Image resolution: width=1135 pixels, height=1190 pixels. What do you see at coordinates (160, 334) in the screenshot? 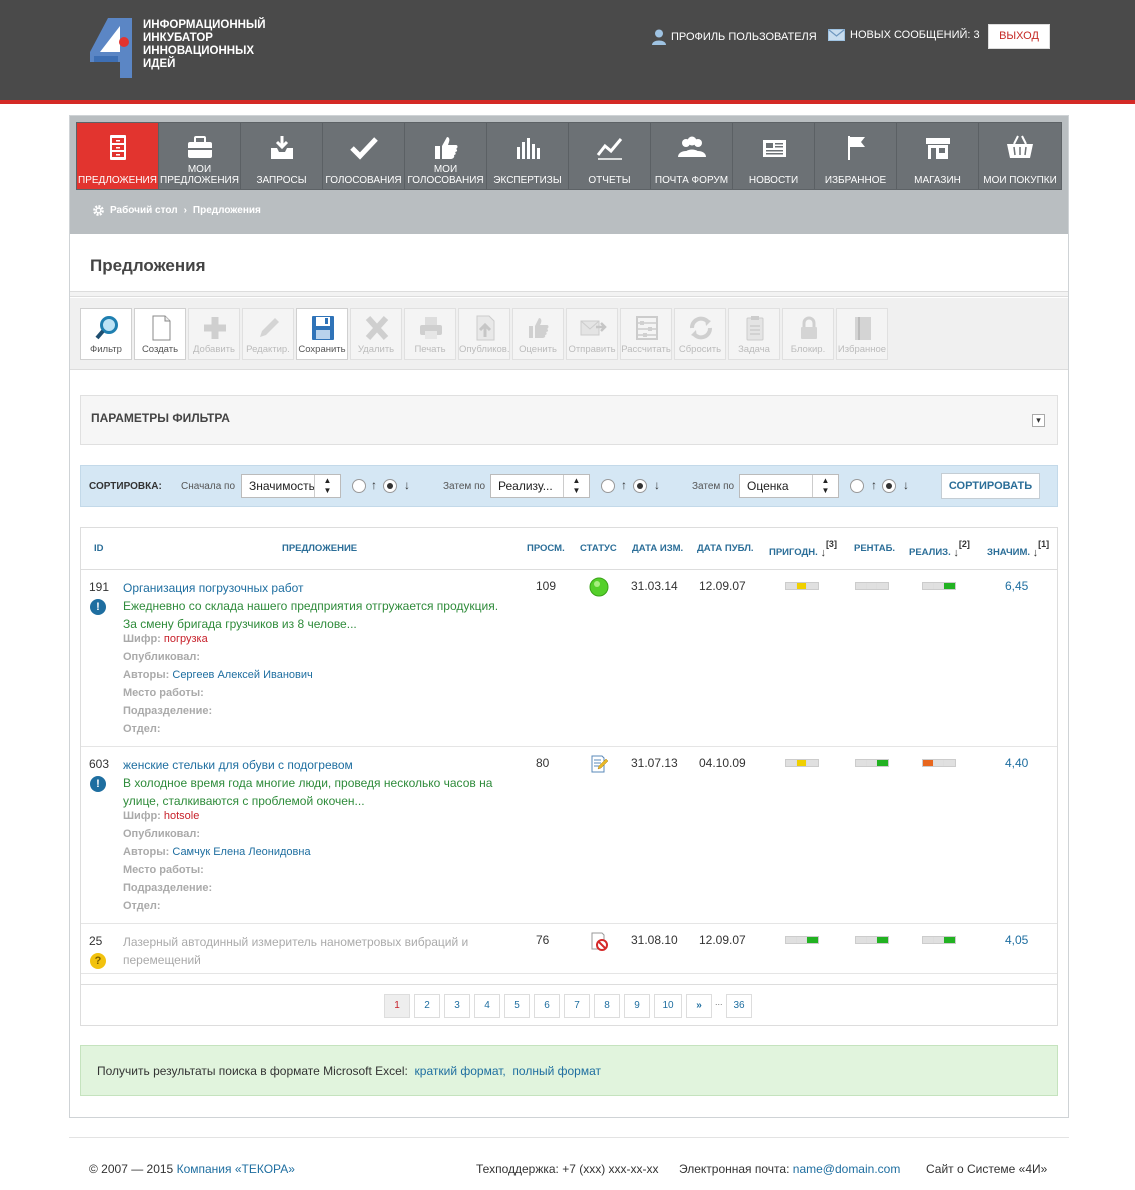
I see `create-button: Создать` at bounding box center [160, 334].